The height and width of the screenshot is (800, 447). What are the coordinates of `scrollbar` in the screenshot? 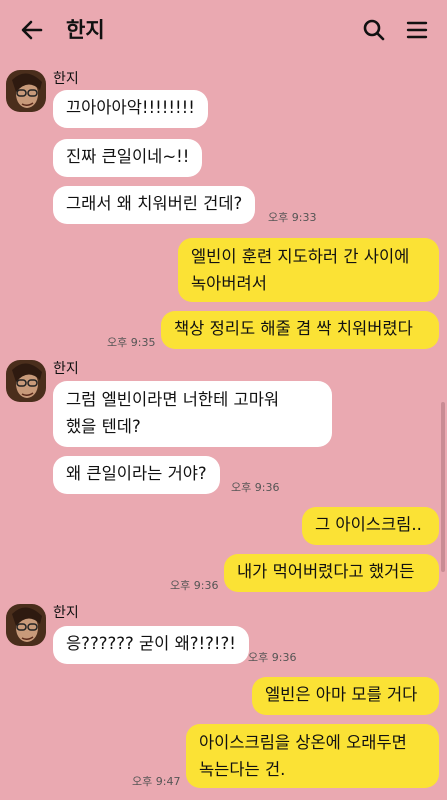 It's located at (443, 487).